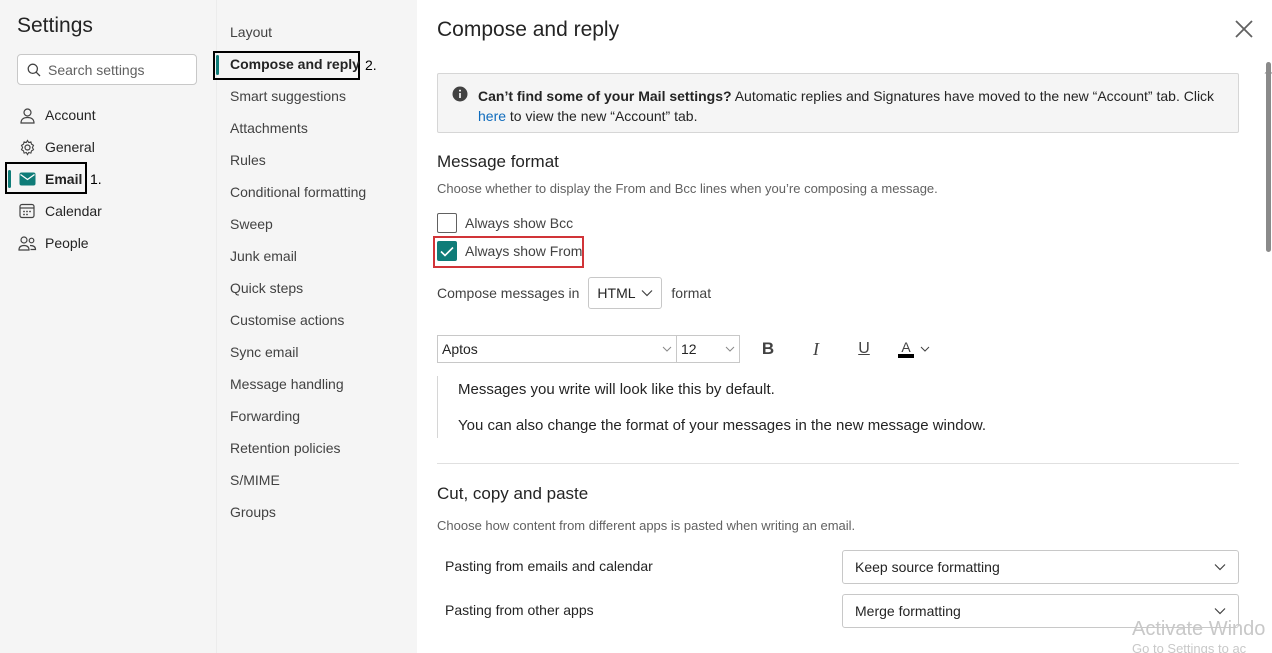  What do you see at coordinates (263, 256) in the screenshot?
I see `subcategory-junk-email: Junk email` at bounding box center [263, 256].